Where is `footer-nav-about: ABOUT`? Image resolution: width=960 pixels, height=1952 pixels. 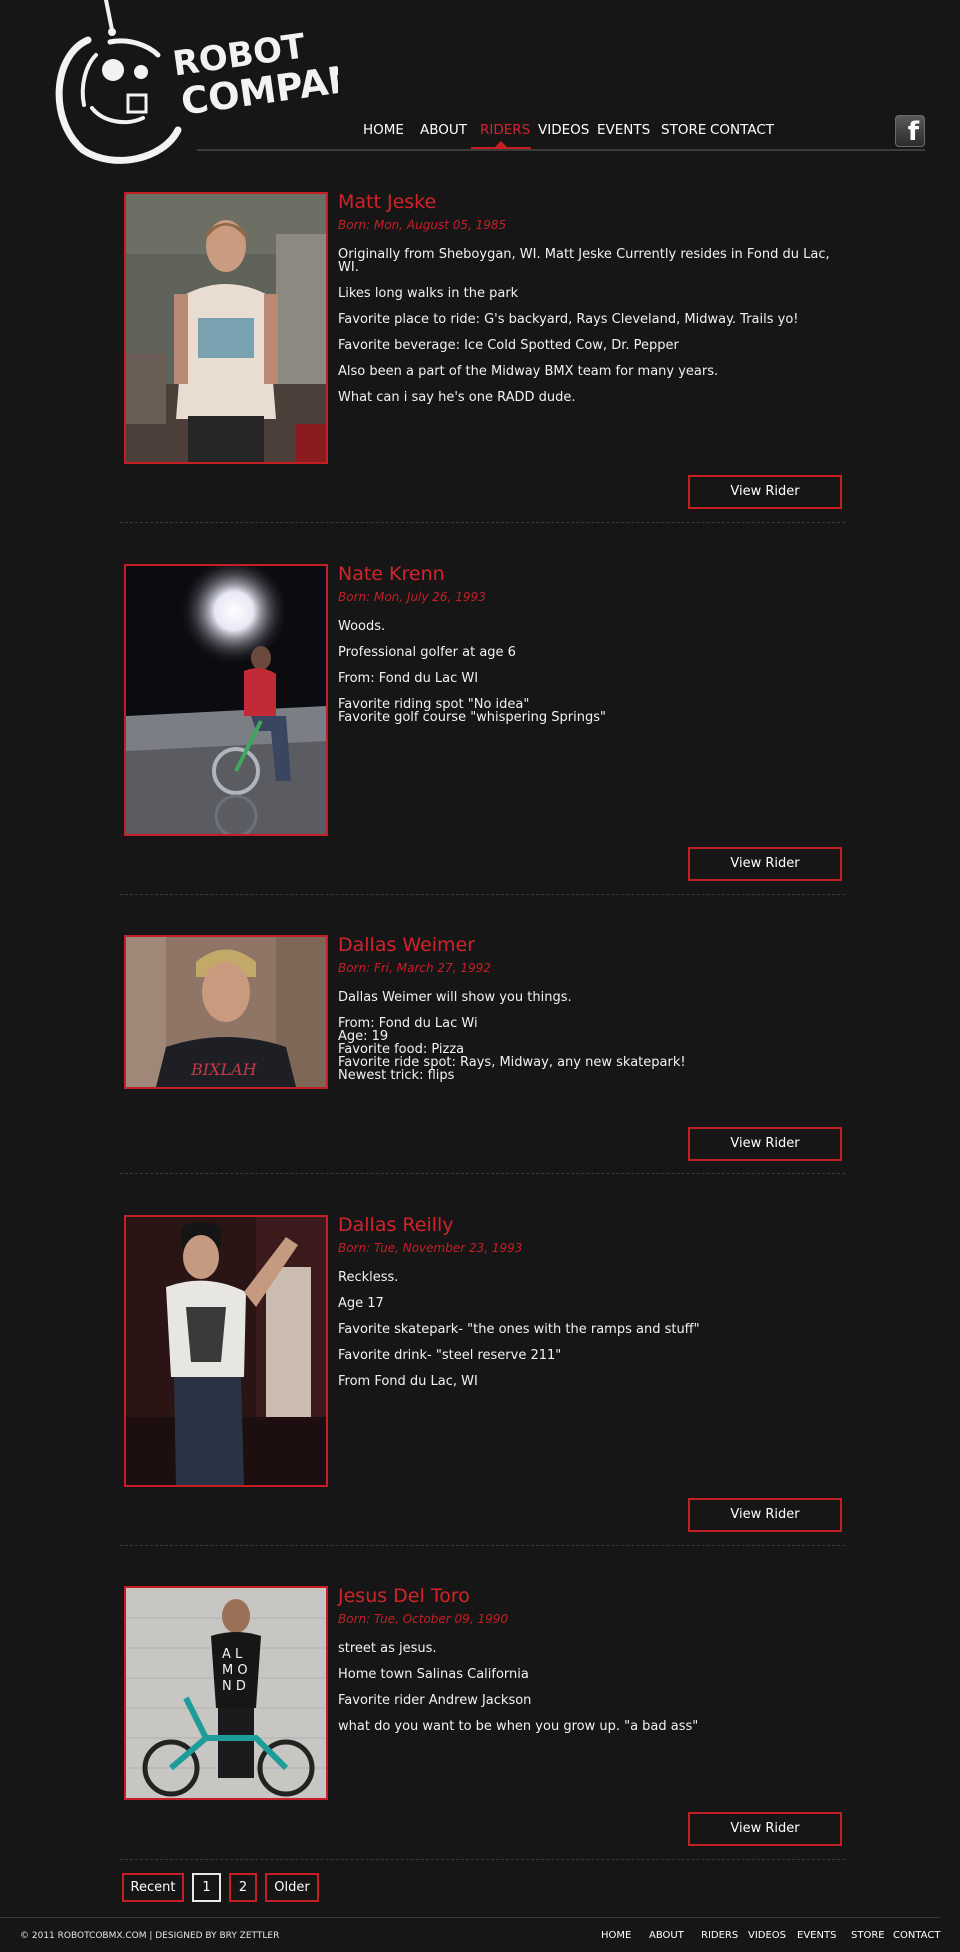 footer-nav-about: ABOUT is located at coordinates (666, 1935).